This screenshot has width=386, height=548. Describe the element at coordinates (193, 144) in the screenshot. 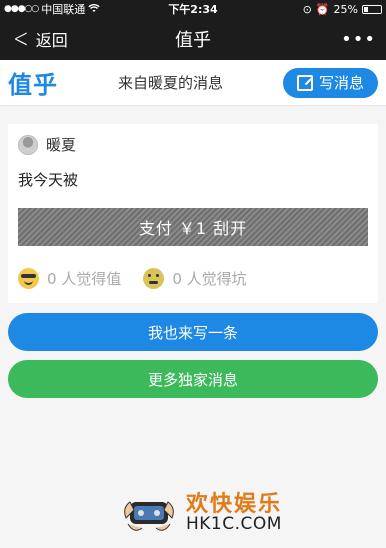

I see `author-row: 暖夏` at that location.